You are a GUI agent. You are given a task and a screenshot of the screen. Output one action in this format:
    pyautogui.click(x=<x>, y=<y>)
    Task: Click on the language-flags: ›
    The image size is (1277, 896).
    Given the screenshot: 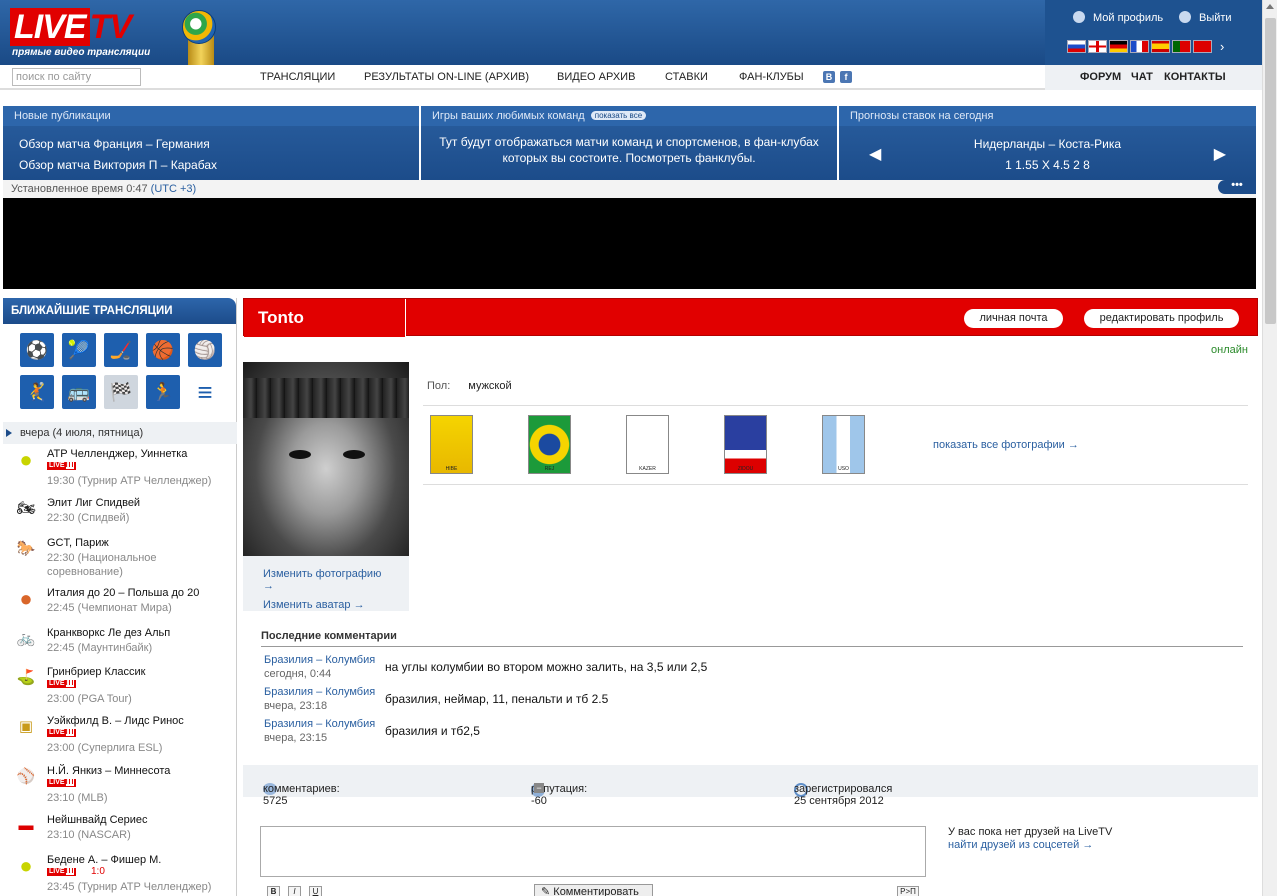 What is the action you would take?
    pyautogui.click(x=1145, y=46)
    